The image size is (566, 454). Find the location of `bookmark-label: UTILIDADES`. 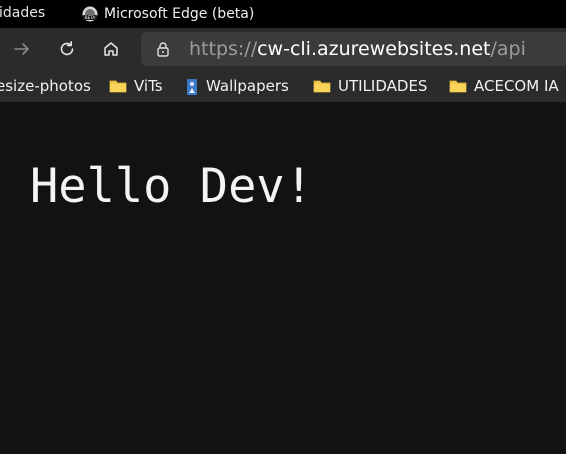

bookmark-label: UTILIDADES is located at coordinates (383, 86).